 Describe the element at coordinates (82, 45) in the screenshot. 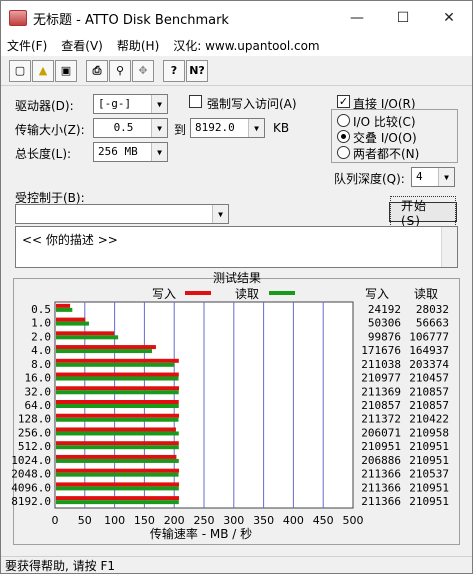

I see `menu-view: 查看(V)` at that location.